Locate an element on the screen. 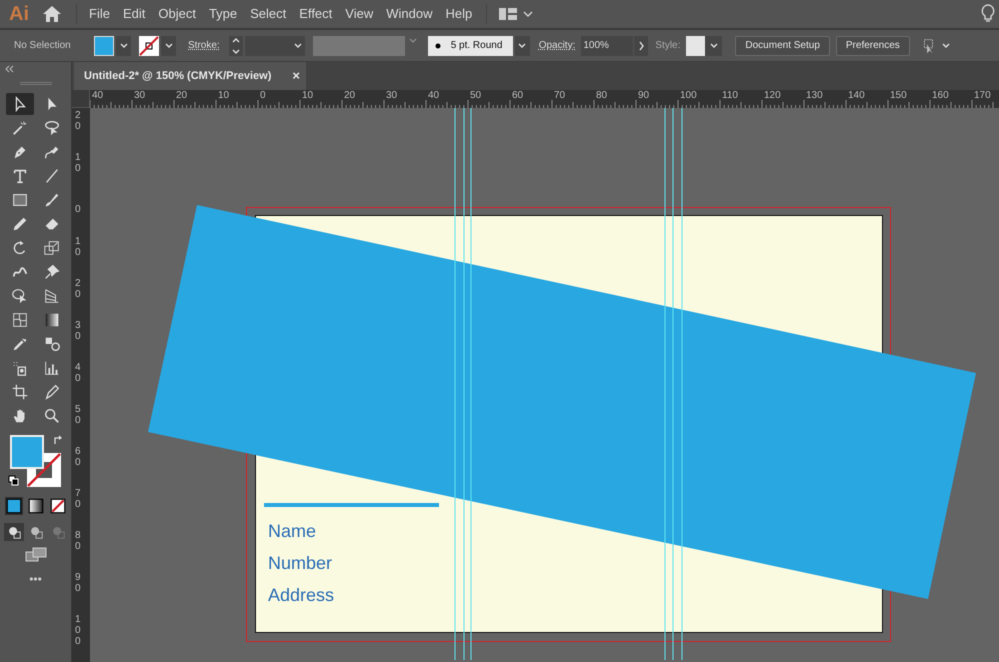 The width and height of the screenshot is (999, 662). shape-builder-icon is located at coordinates (19, 296).